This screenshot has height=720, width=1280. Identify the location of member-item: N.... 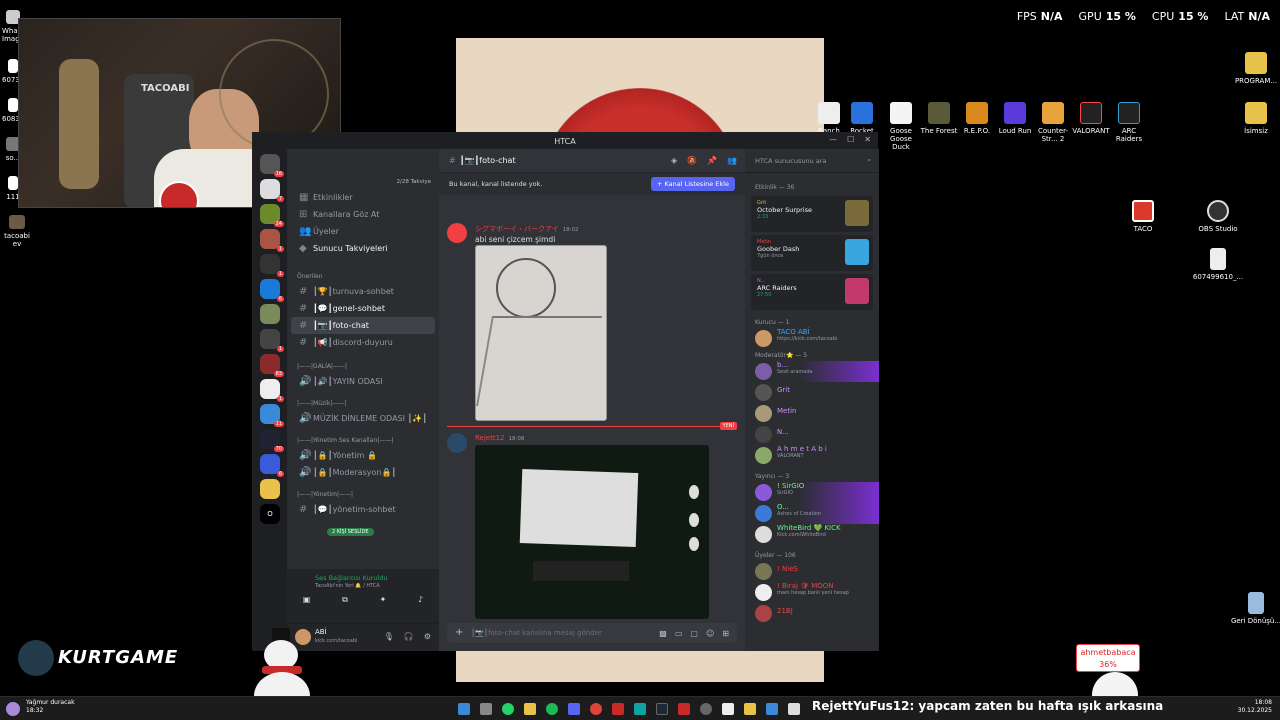
(812, 434).